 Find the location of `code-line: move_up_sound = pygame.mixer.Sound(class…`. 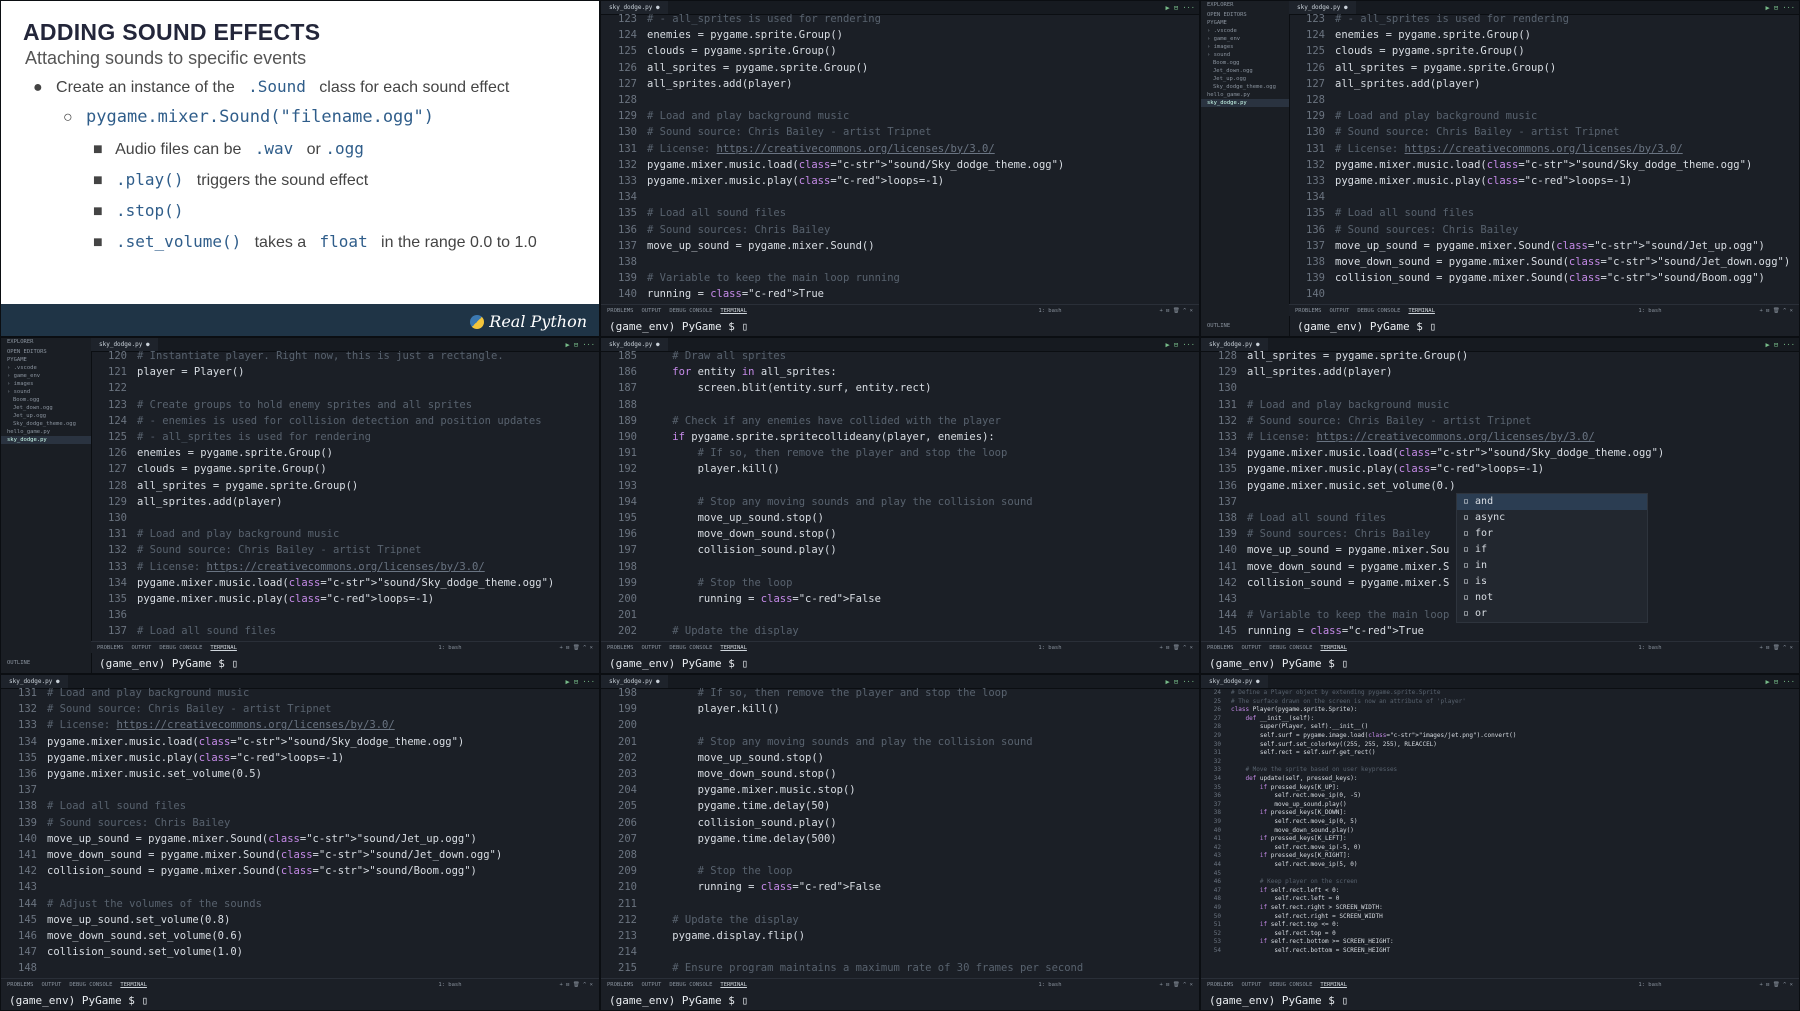

code-line: move_up_sound = pygame.mixer.Sound(class… is located at coordinates (262, 839).